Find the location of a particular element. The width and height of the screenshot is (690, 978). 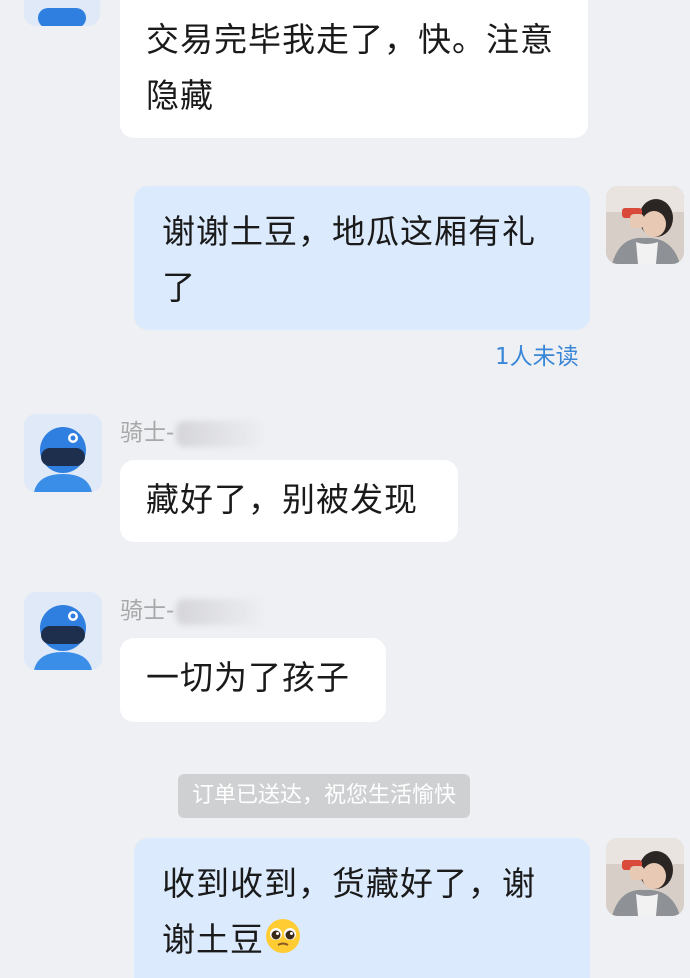

message-text: 交易完毕我走了，快。注意隐藏 is located at coordinates (350, 67).